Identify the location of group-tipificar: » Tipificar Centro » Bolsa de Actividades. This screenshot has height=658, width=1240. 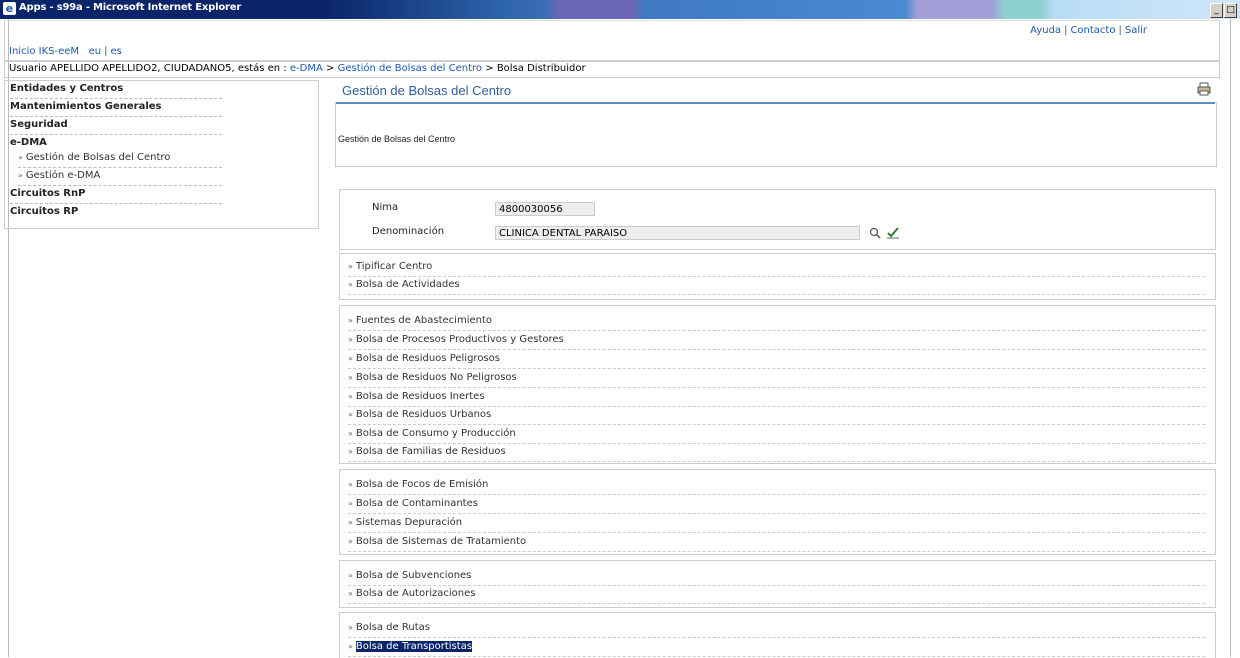
(777, 276).